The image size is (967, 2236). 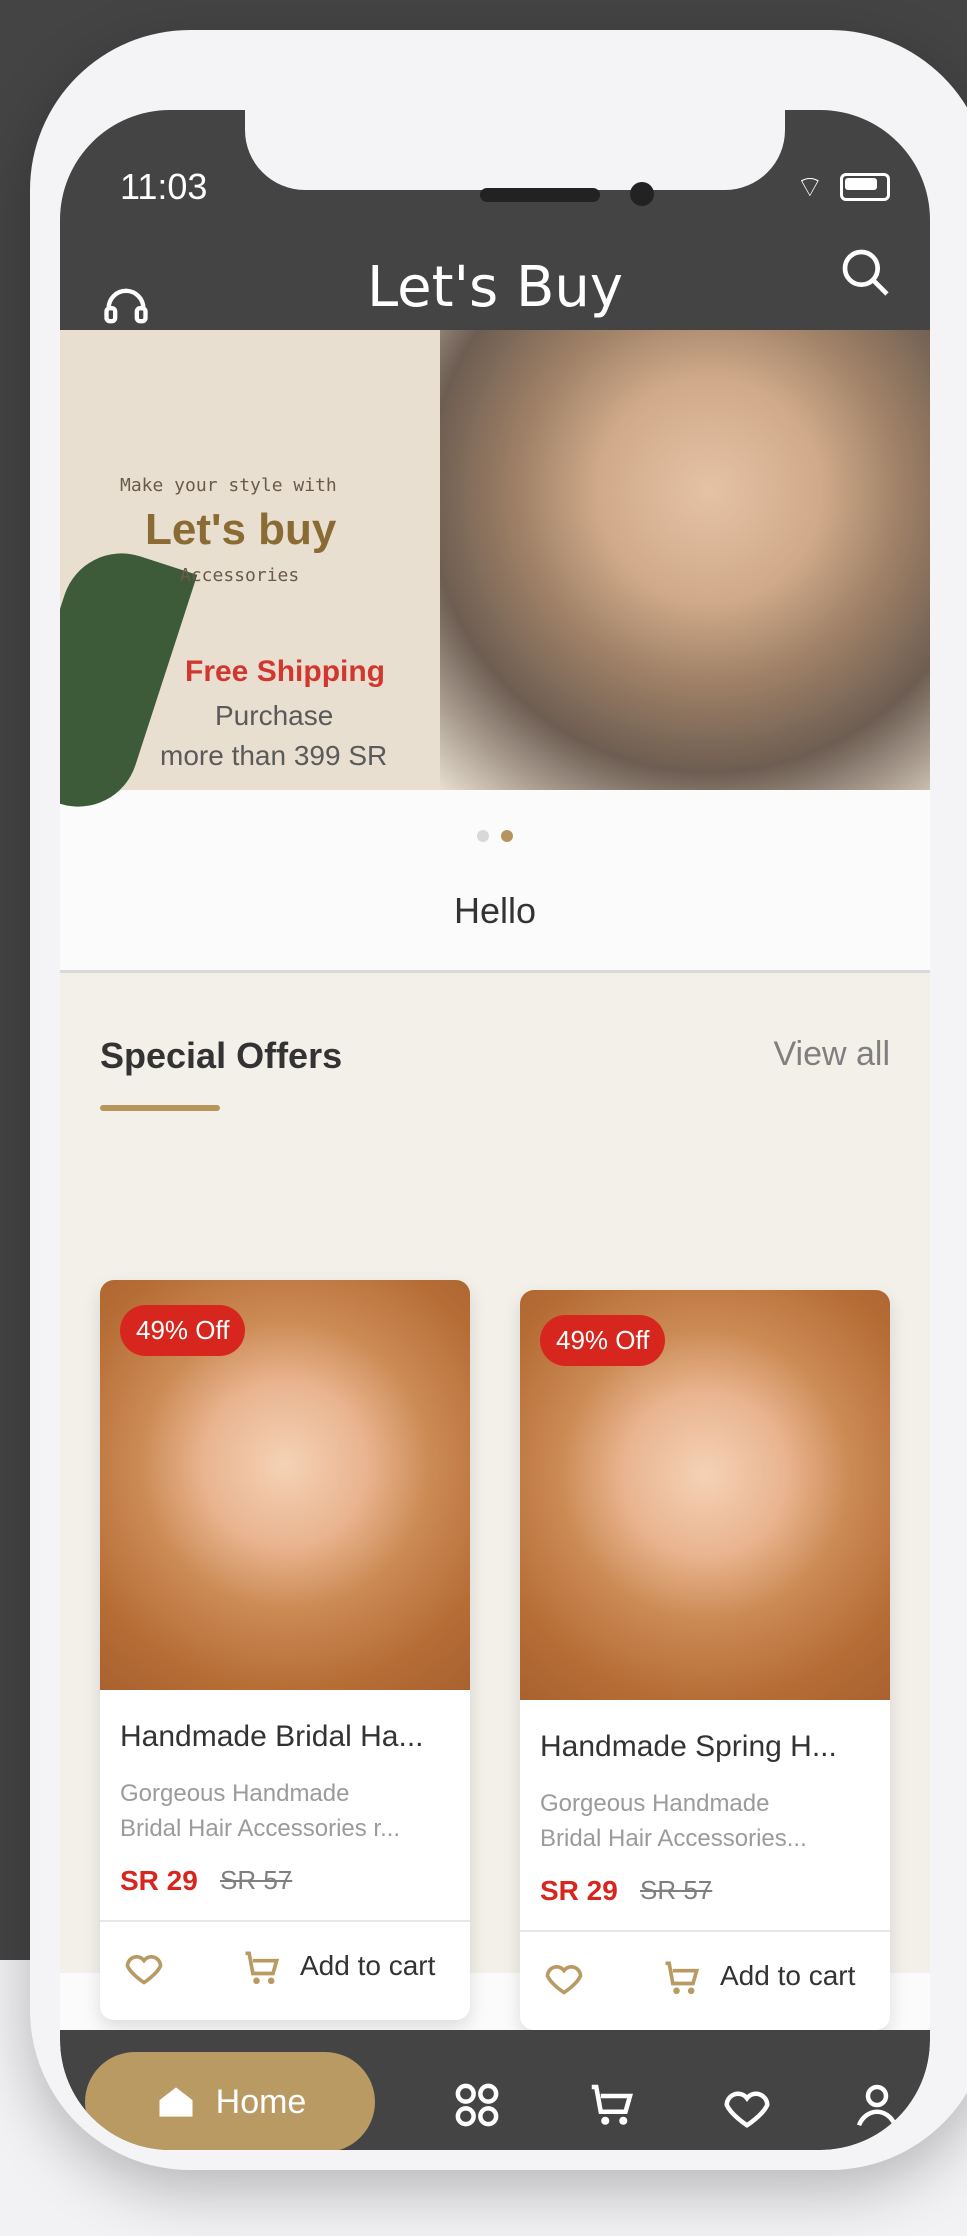 I want to click on speaker-grille, so click(x=540, y=195).